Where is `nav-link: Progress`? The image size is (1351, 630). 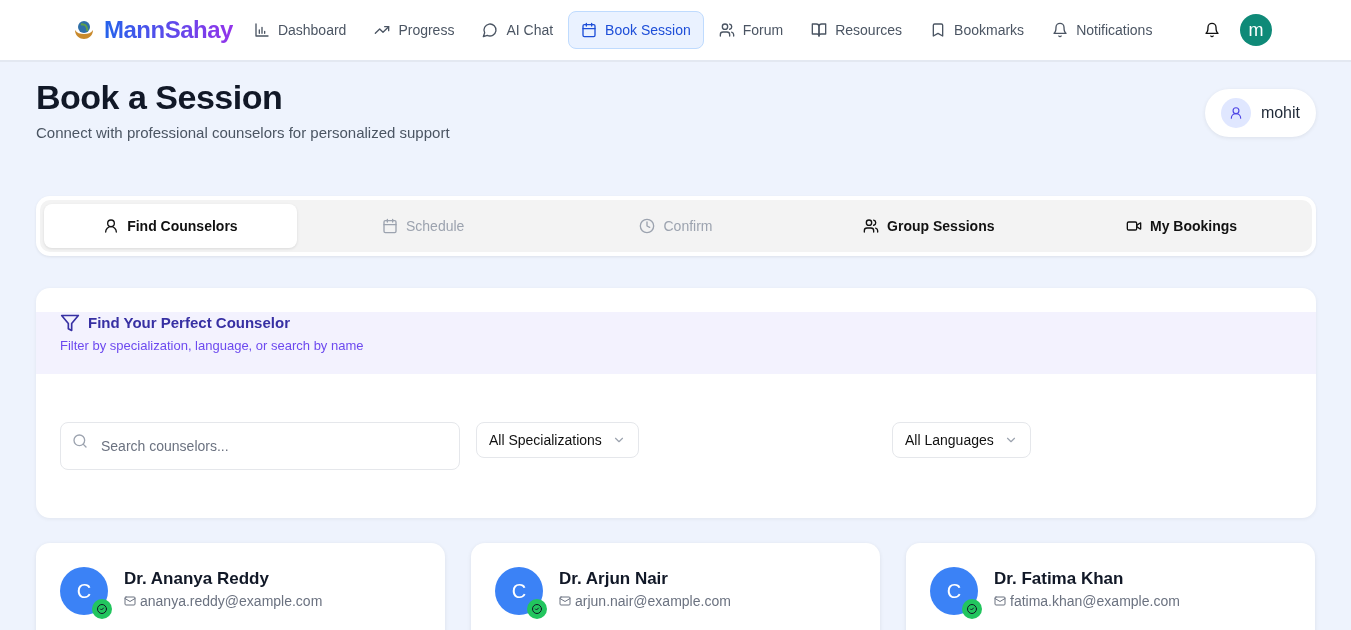 nav-link: Progress is located at coordinates (414, 30).